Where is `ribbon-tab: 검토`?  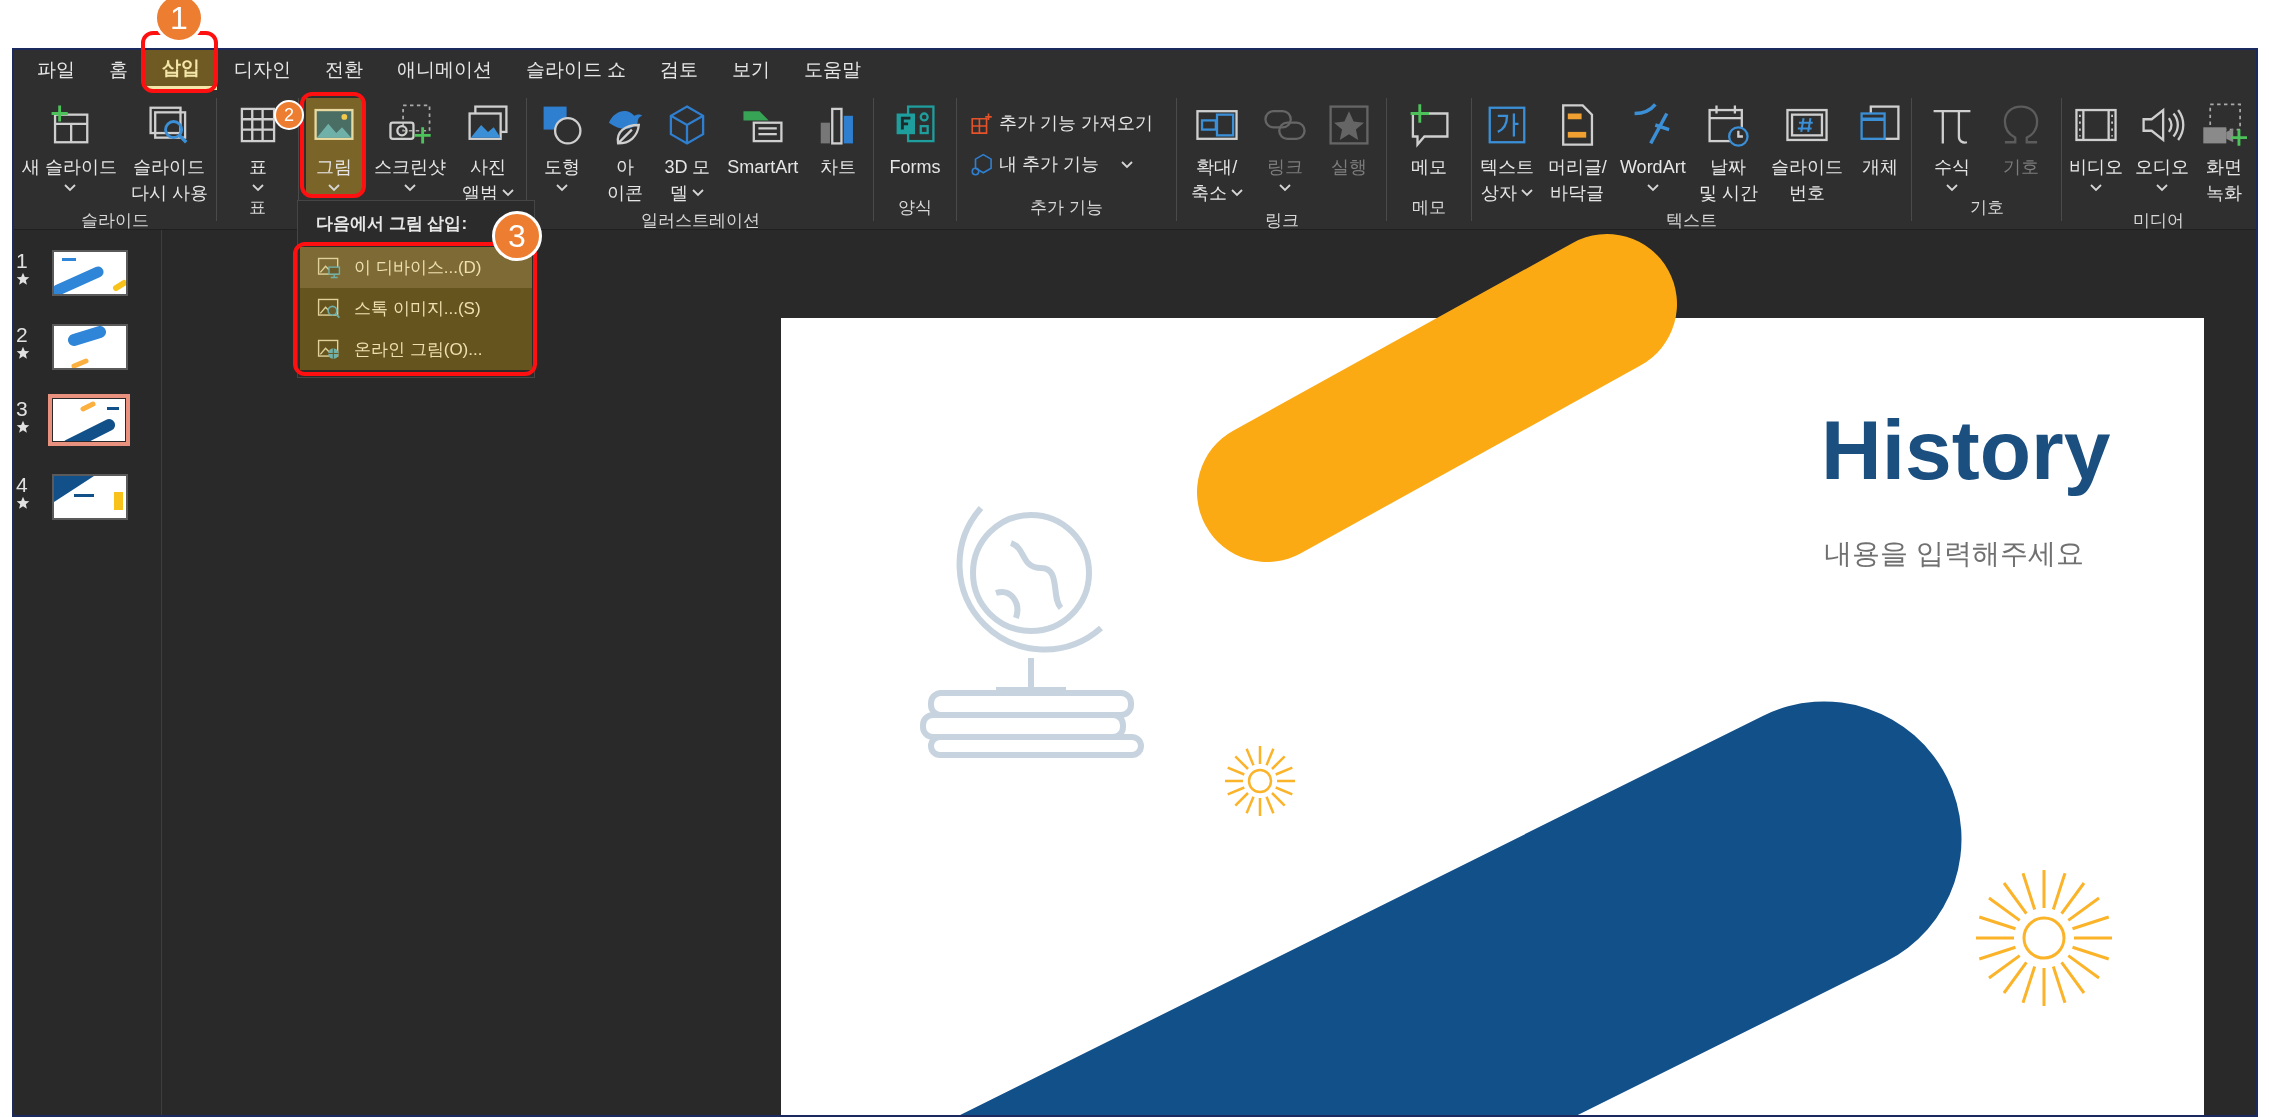
ribbon-tab: 검토 is located at coordinates (679, 70).